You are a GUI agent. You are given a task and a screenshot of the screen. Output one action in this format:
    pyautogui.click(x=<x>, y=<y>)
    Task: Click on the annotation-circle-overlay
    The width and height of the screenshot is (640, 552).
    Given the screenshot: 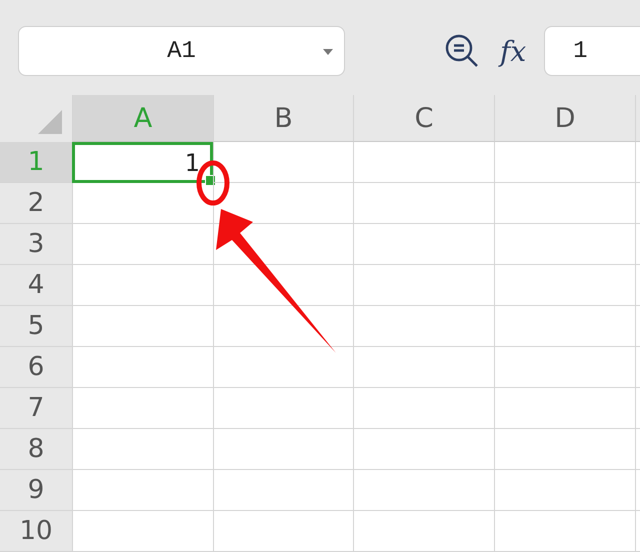 What is the action you would take?
    pyautogui.click(x=213, y=183)
    